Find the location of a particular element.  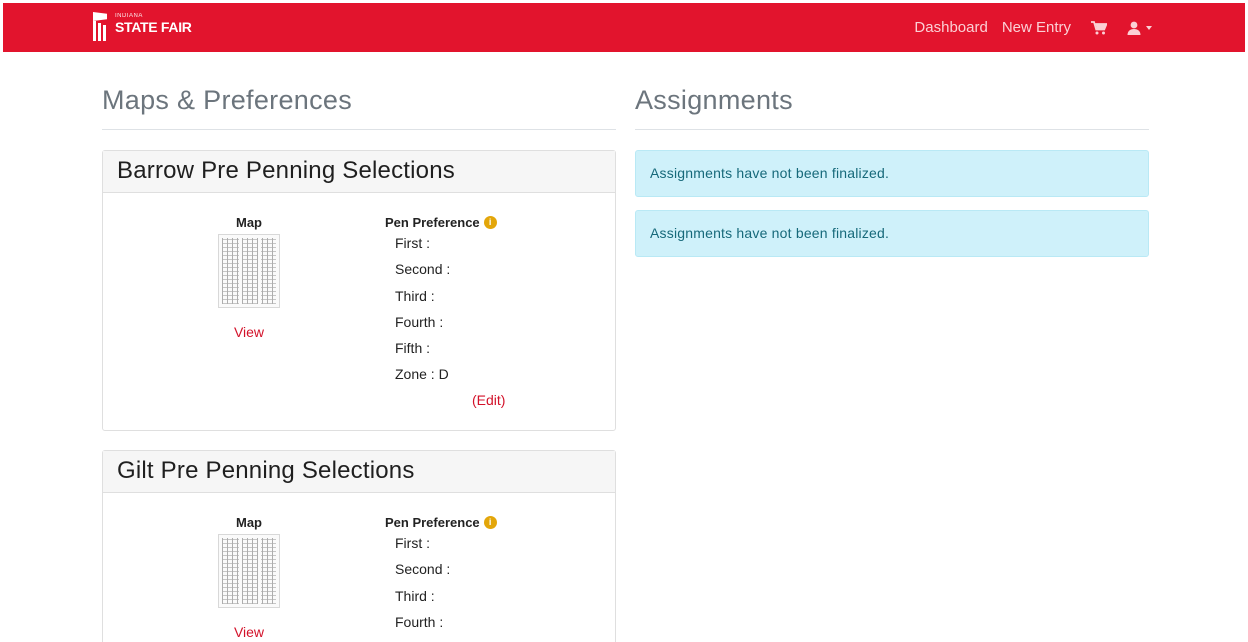

card-title: Gilt Pre Penning Selections is located at coordinates (359, 472).